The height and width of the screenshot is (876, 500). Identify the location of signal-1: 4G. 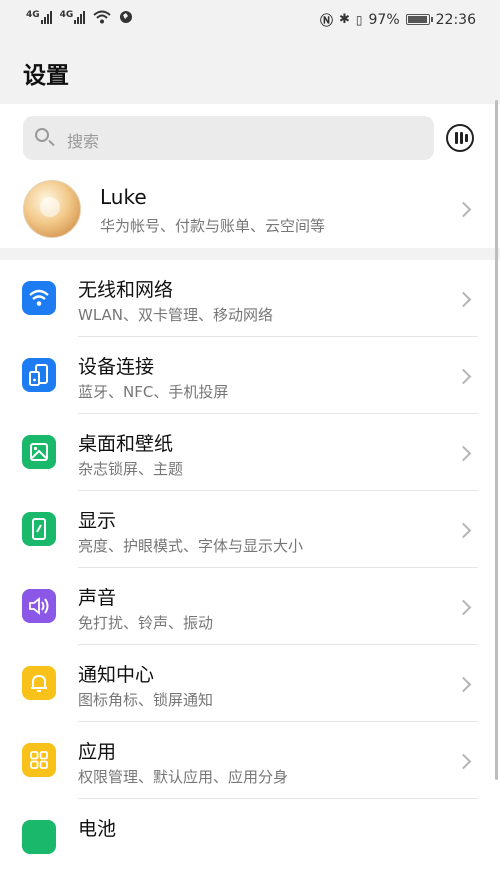
(39, 17).